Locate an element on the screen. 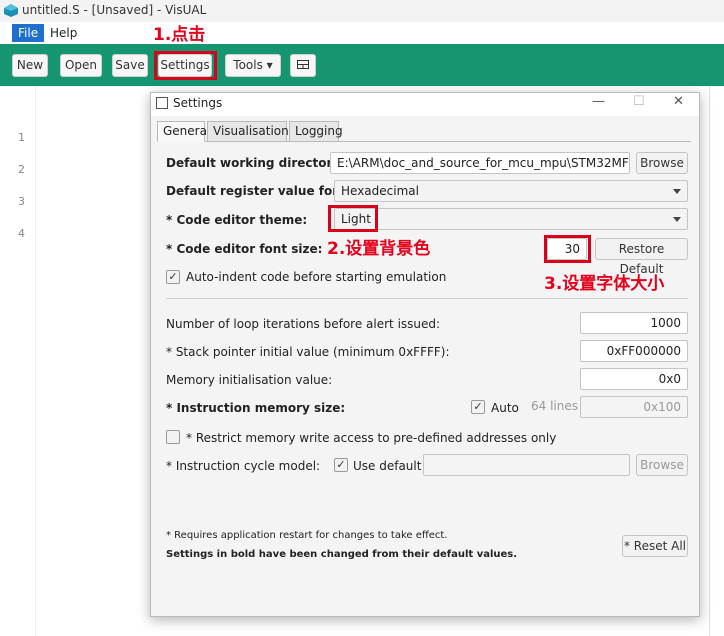  theme-highlight-box is located at coordinates (353, 218).